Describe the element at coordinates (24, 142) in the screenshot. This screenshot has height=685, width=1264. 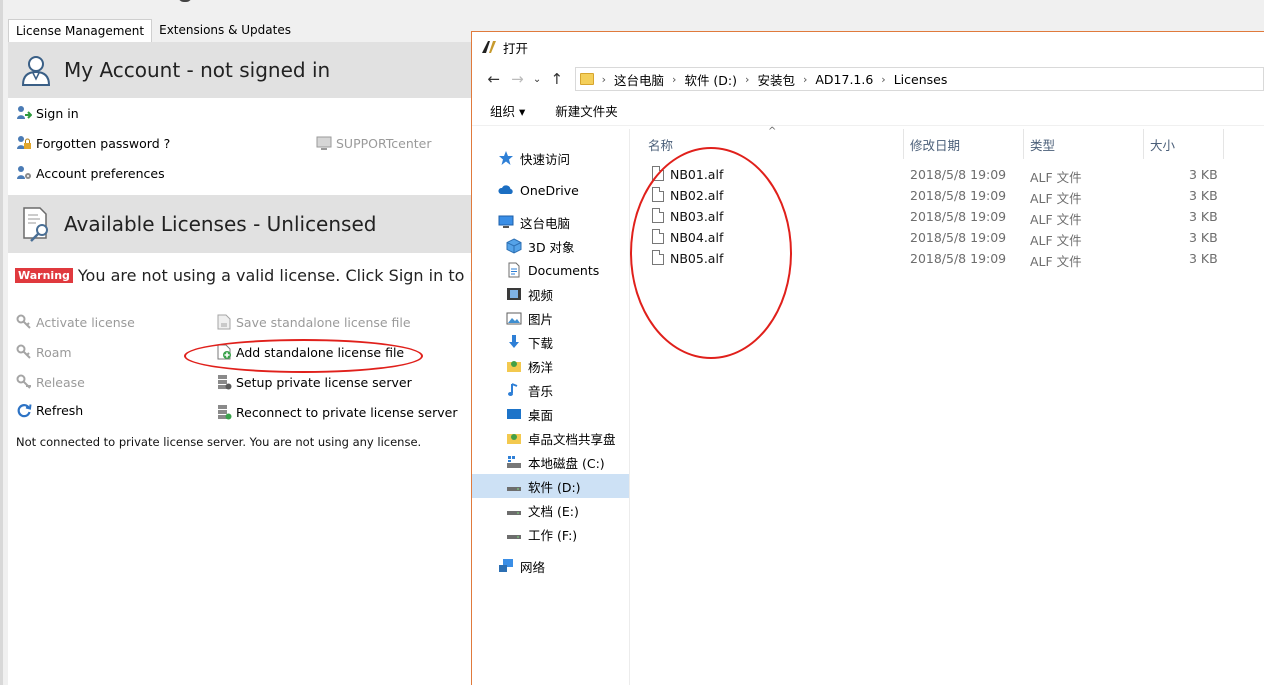
I see `lock-user-icon` at that location.